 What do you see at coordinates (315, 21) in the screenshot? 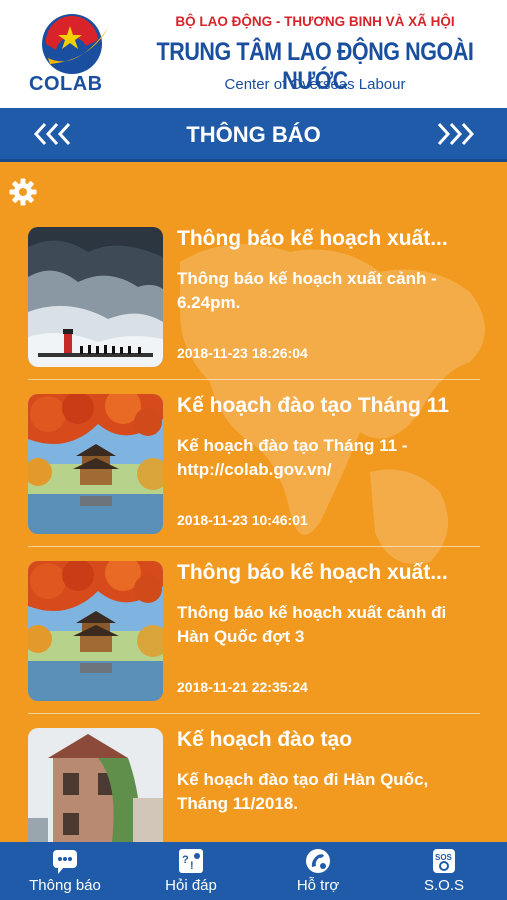
I see `ministry-name: BỘ LAO ĐỘNG - THƯƠNG BINH VÀ XÃ HỘI` at bounding box center [315, 21].